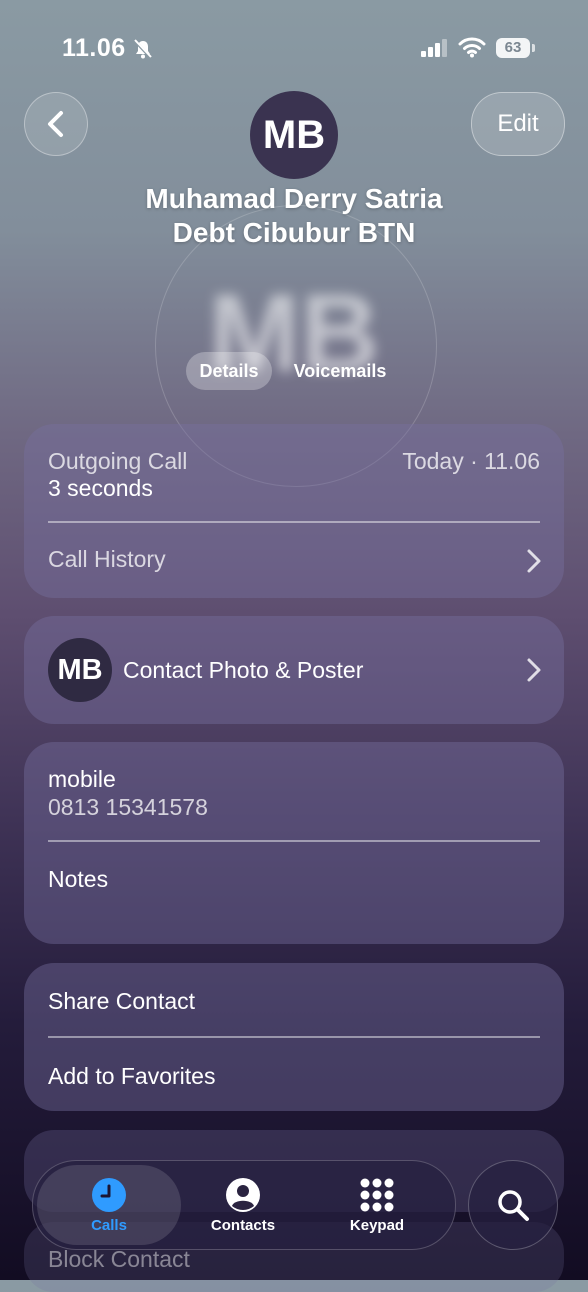 The image size is (588, 1292). I want to click on segmented-control: Details Voicemails, so click(294, 371).